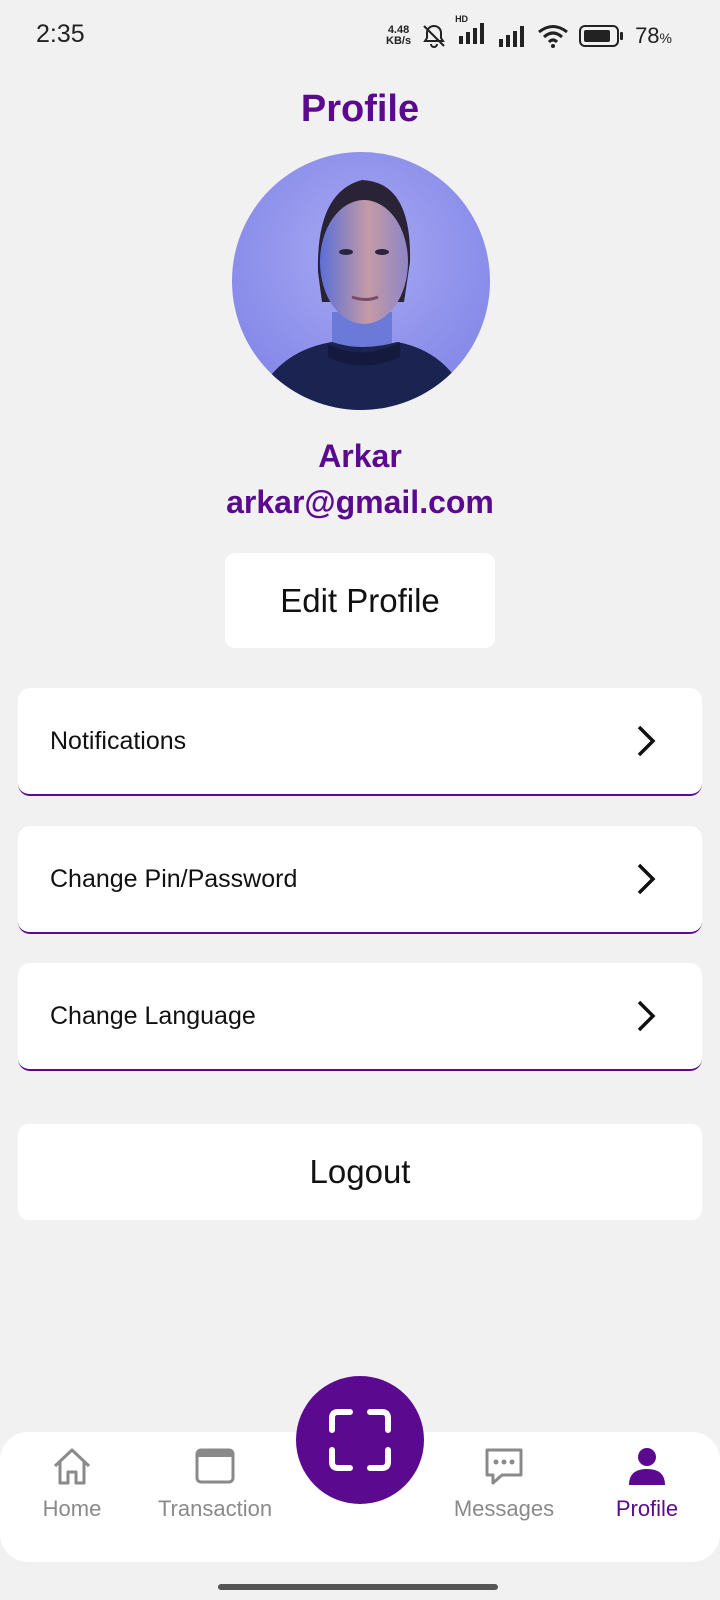 This screenshot has width=720, height=1600. What do you see at coordinates (360, 600) in the screenshot?
I see `edit-profile-button: Edit Profile` at bounding box center [360, 600].